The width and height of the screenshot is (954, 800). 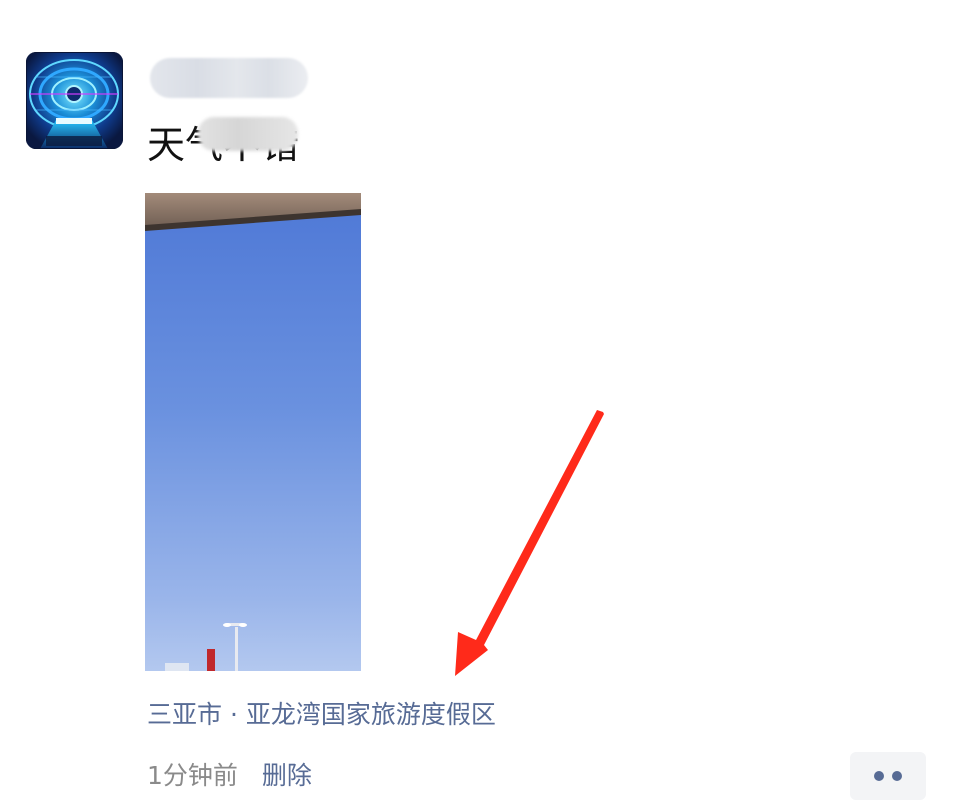 I want to click on red-arrow-annotation, so click(x=529, y=543).